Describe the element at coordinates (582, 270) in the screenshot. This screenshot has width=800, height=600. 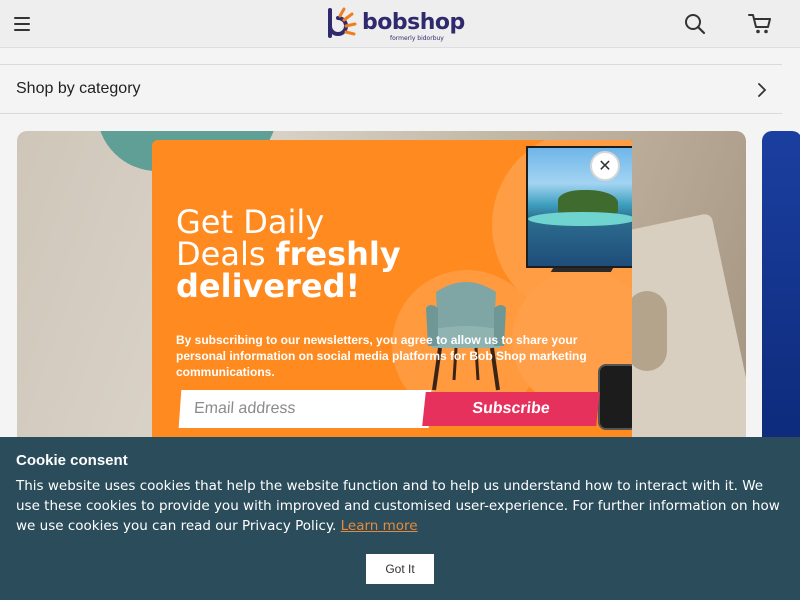
I see `tv-stand` at that location.